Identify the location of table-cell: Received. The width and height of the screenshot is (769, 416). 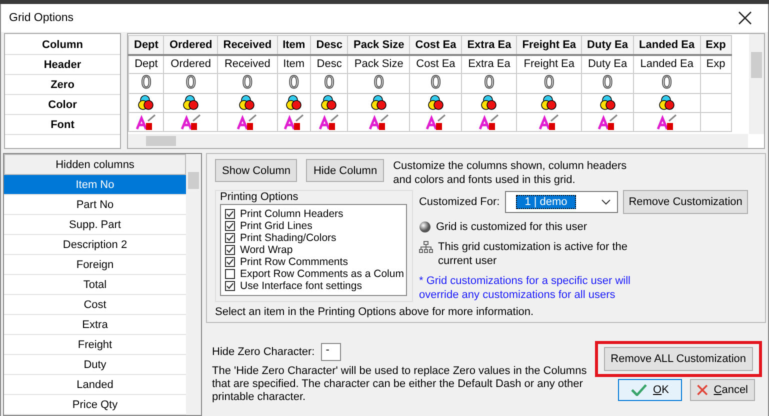
(248, 64).